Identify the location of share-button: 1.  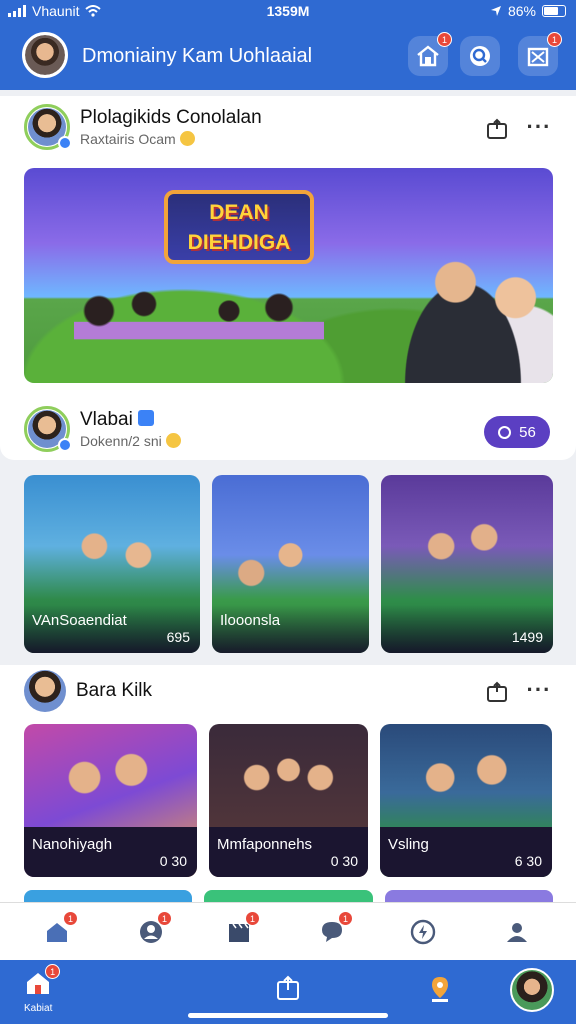
(540, 54).